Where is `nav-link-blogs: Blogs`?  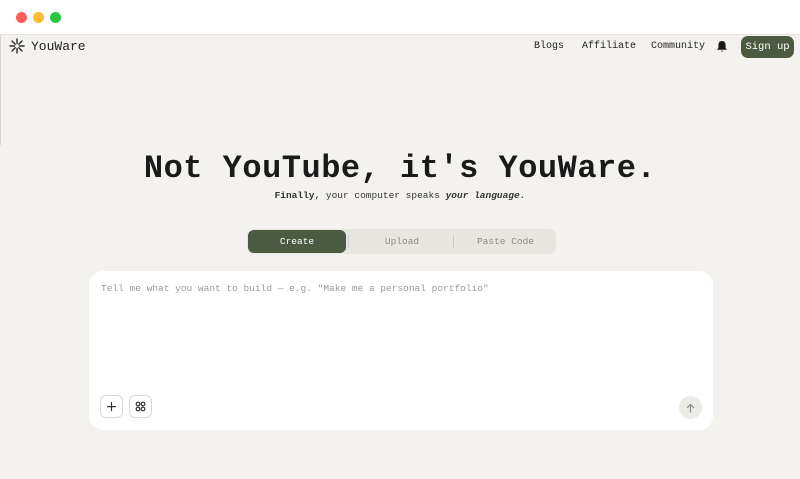
nav-link-blogs: Blogs is located at coordinates (549, 46).